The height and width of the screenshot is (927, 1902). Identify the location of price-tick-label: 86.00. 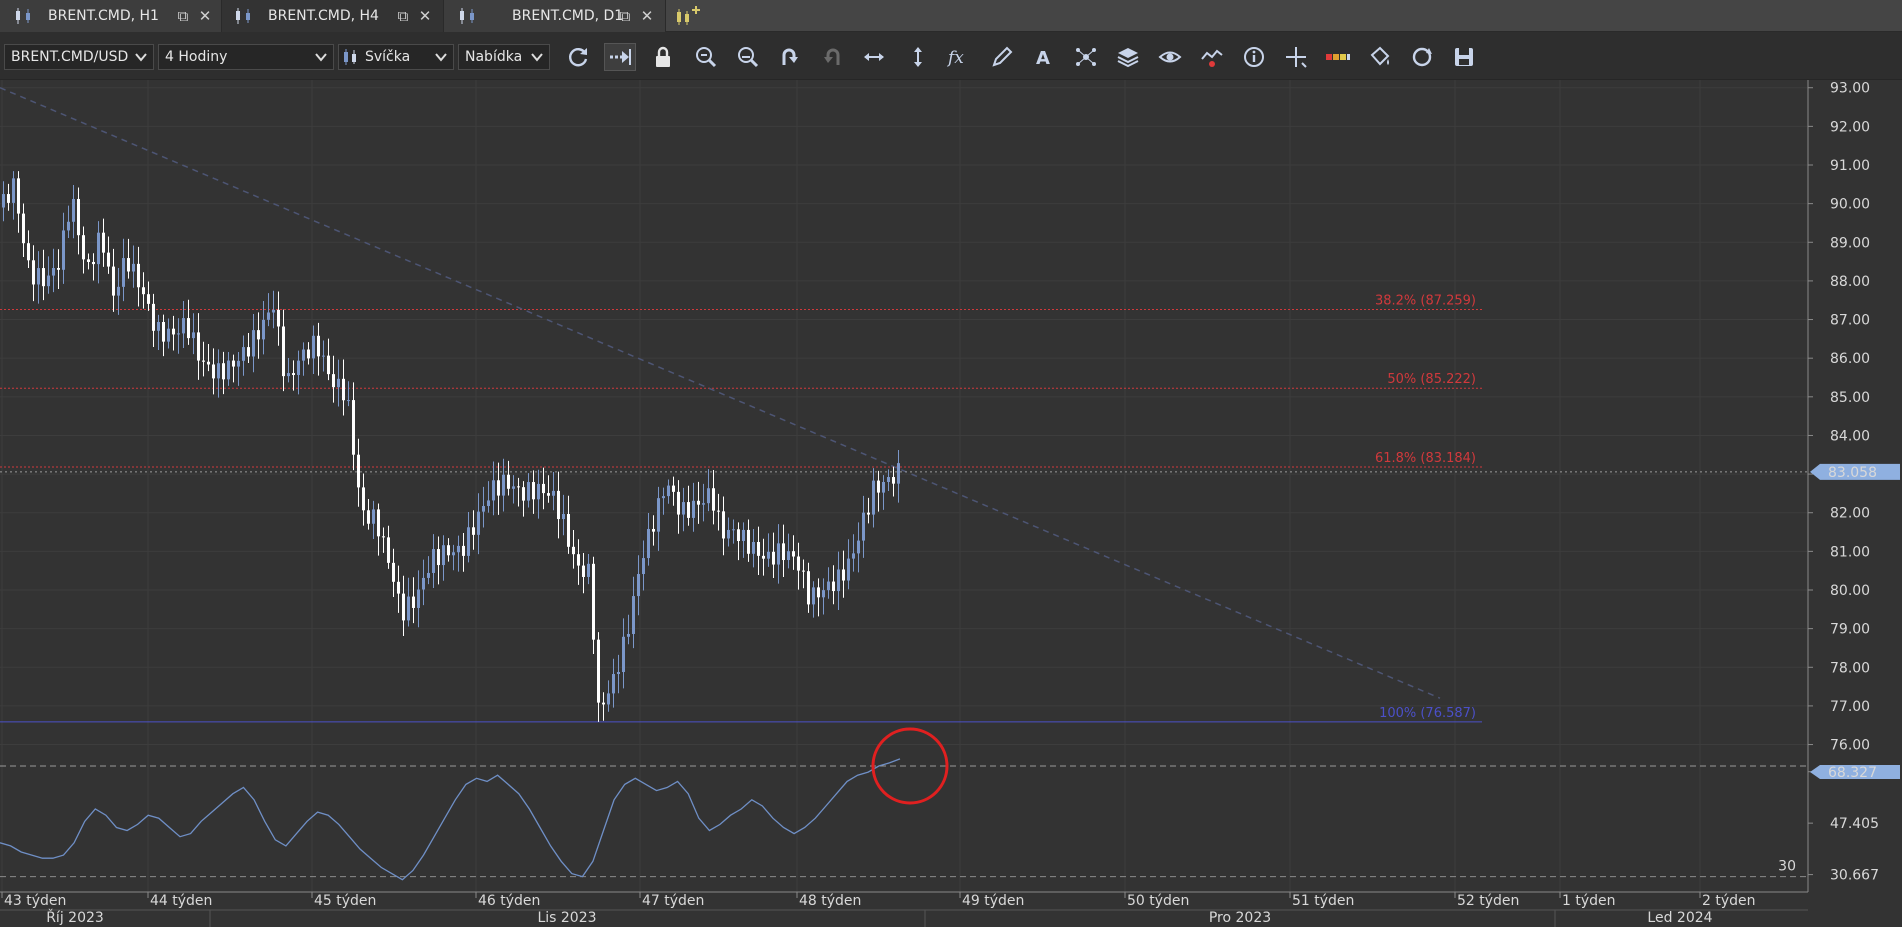
(1850, 359).